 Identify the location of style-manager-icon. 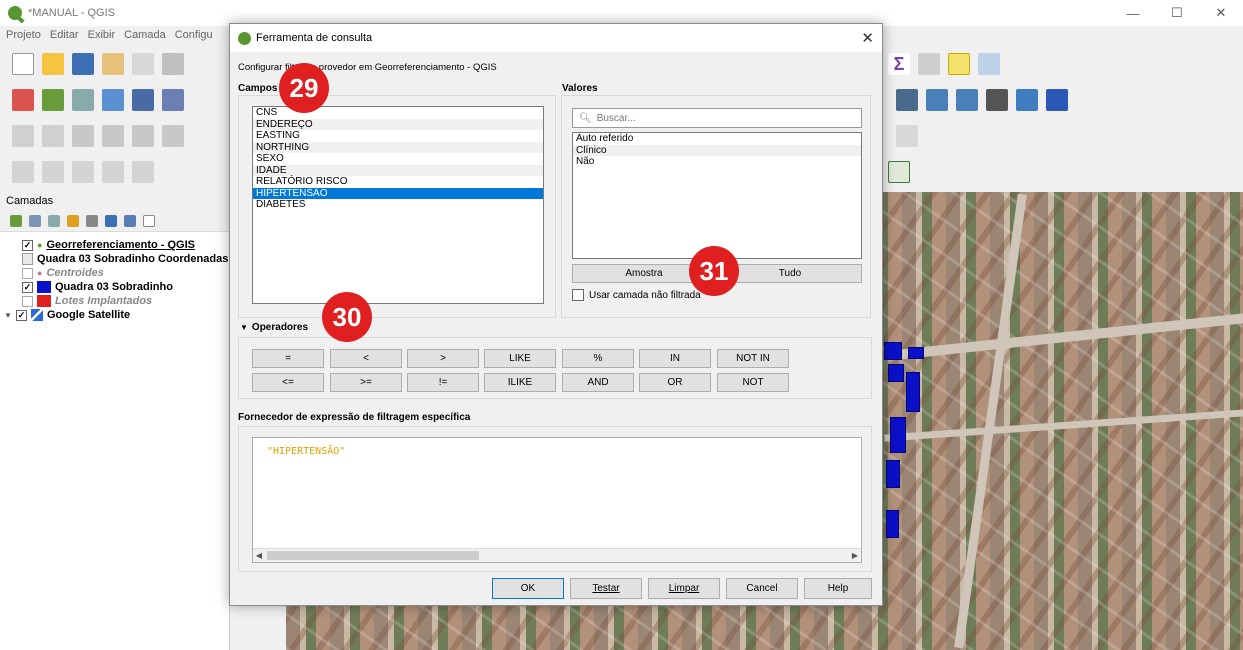
(173, 64).